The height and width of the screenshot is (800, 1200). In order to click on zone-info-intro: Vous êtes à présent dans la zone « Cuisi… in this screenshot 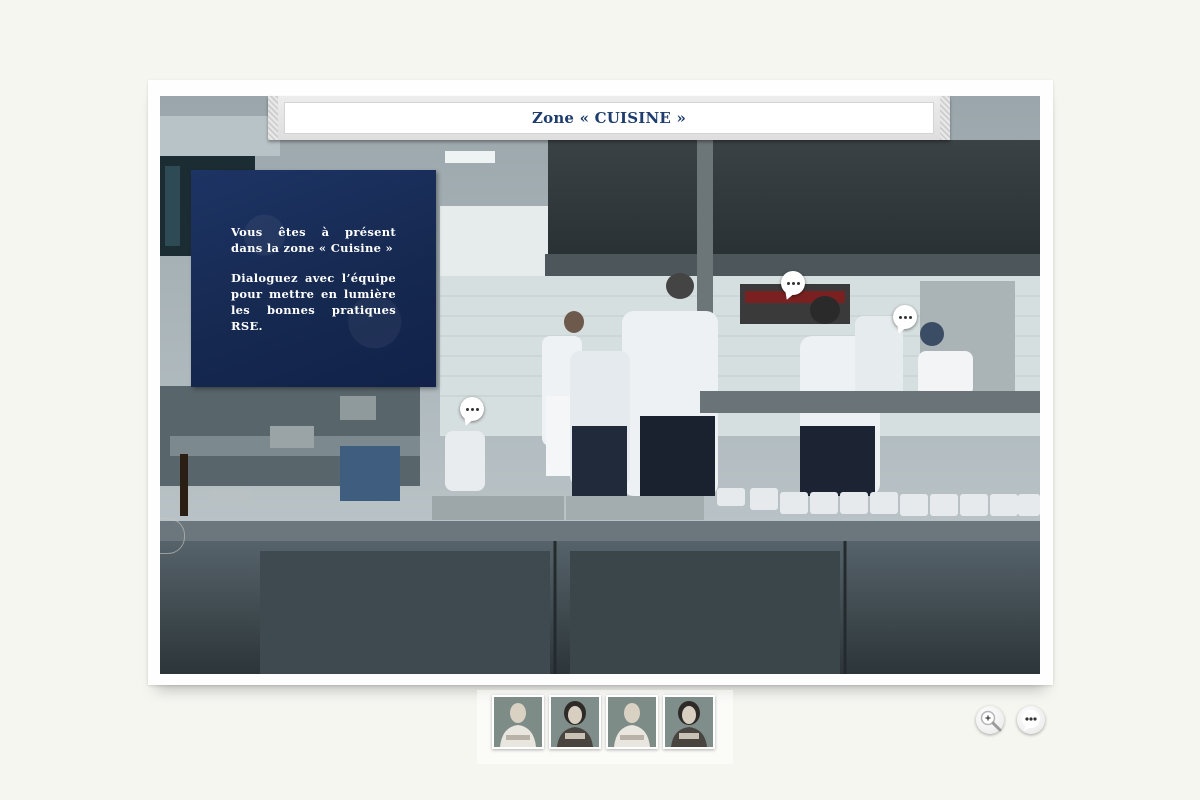, I will do `click(313, 240)`.